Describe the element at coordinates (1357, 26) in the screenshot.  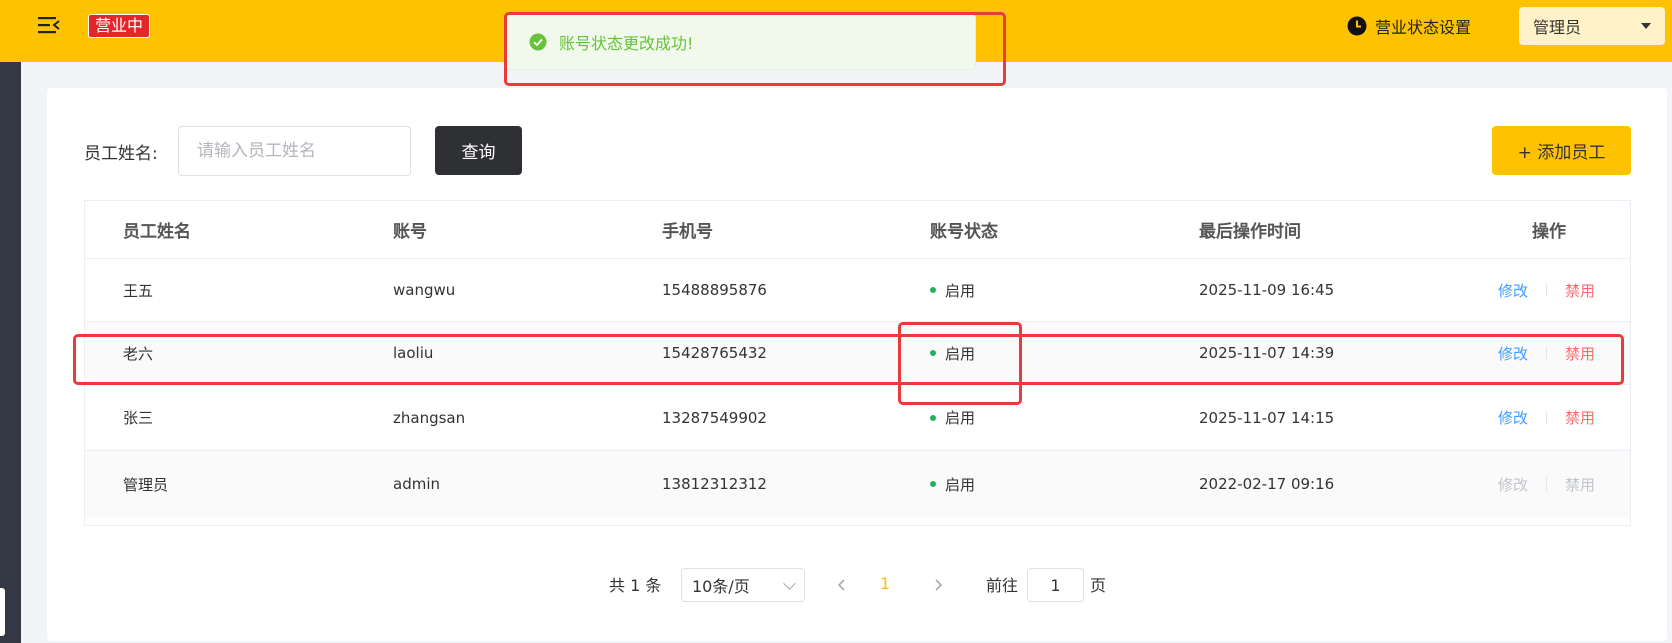
I see `clock-icon` at that location.